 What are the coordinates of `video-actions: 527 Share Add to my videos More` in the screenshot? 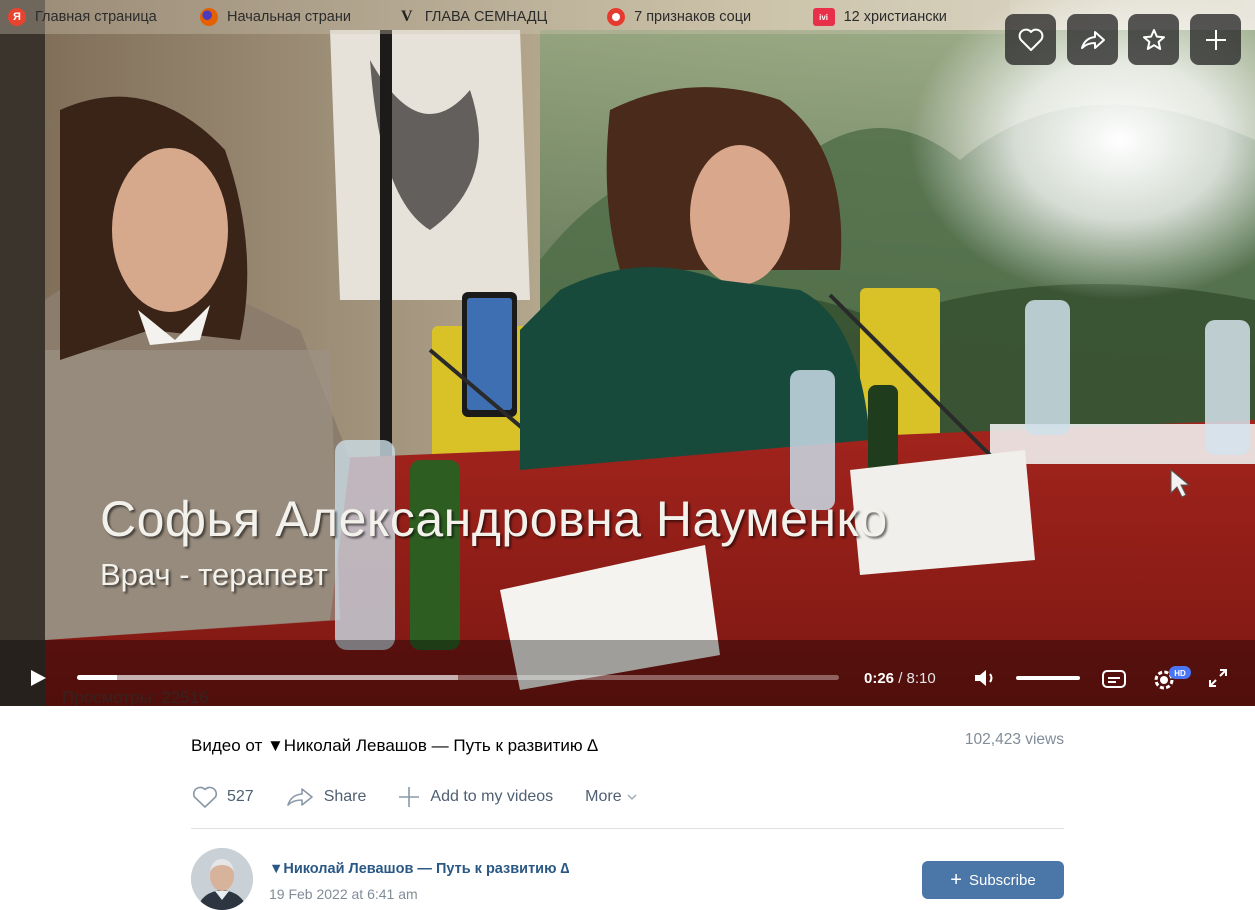 It's located at (429, 797).